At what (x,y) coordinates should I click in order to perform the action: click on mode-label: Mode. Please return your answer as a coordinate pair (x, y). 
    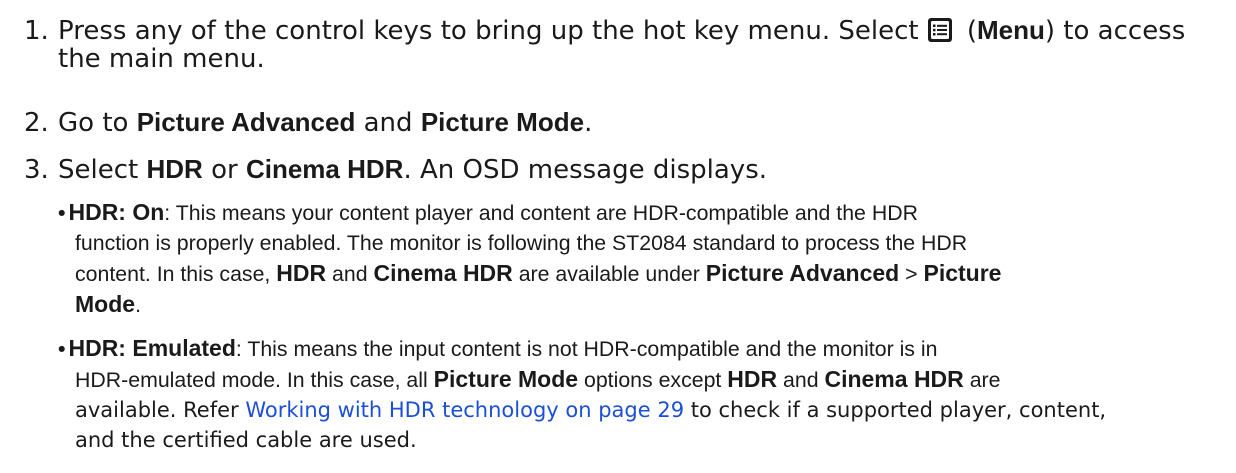
    Looking at the image, I should click on (105, 304).